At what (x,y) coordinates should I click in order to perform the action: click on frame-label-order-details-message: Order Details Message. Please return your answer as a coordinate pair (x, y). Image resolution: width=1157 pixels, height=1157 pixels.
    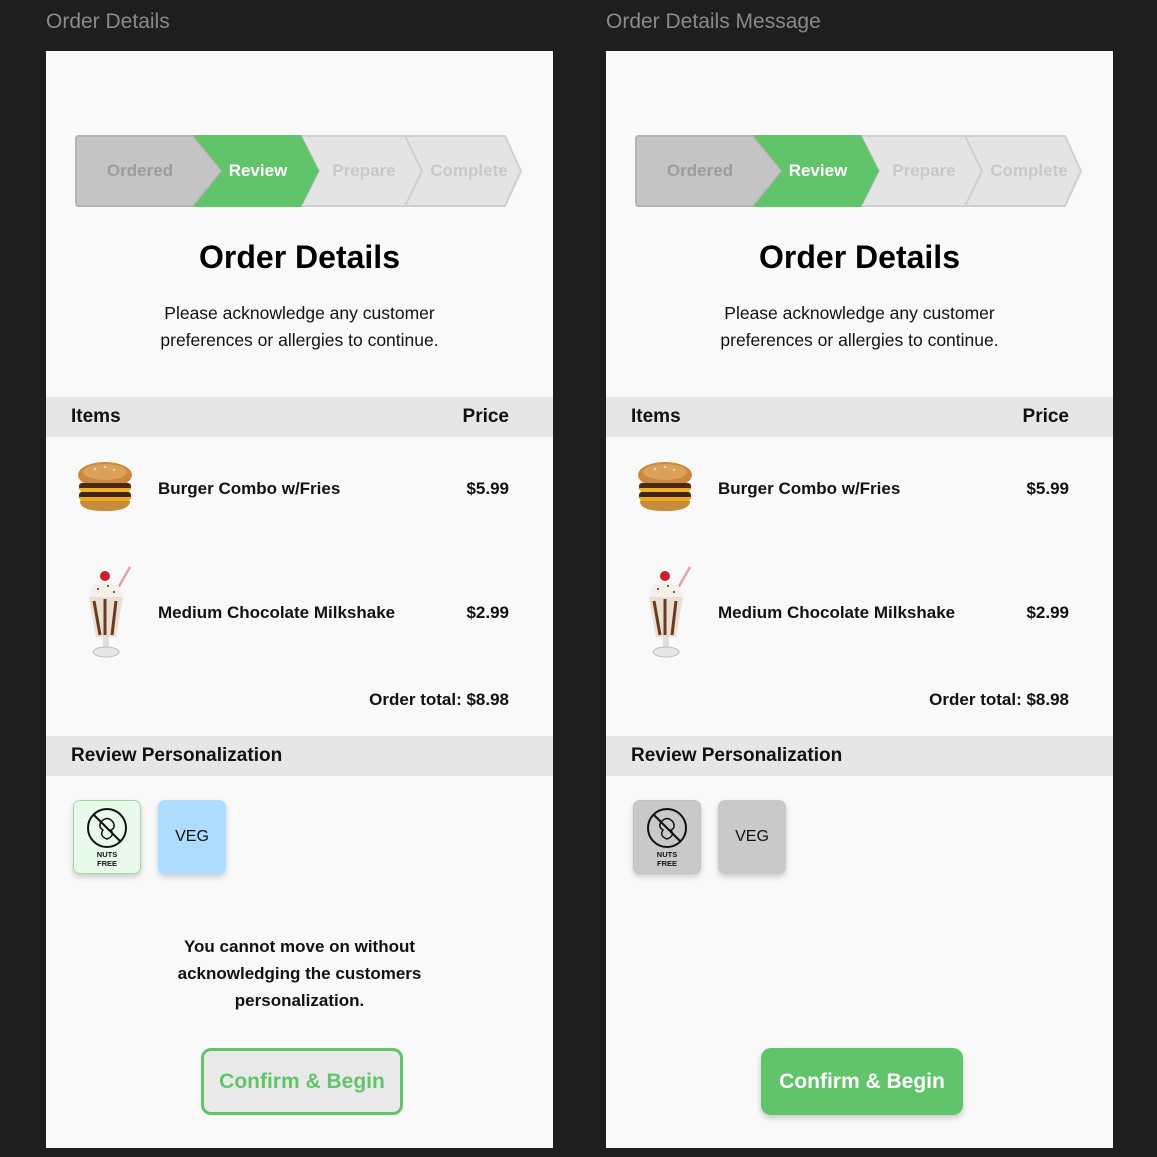
    Looking at the image, I should click on (713, 21).